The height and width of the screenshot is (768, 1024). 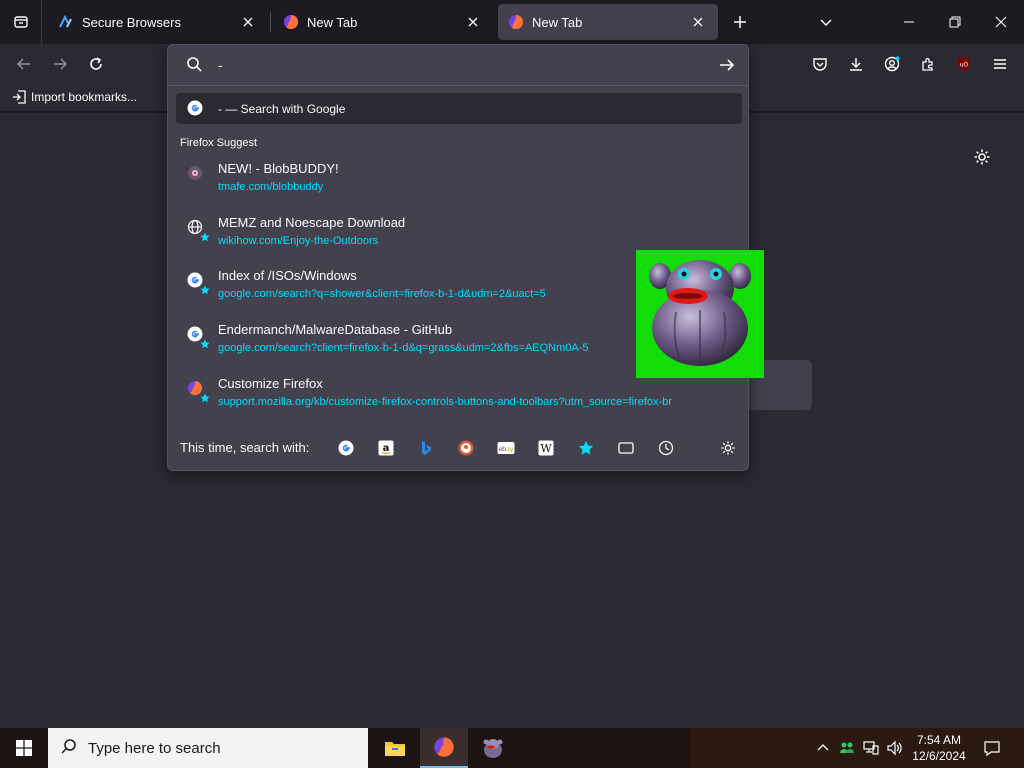 What do you see at coordinates (512, 449) in the screenshot?
I see `svg-text: y` at bounding box center [512, 449].